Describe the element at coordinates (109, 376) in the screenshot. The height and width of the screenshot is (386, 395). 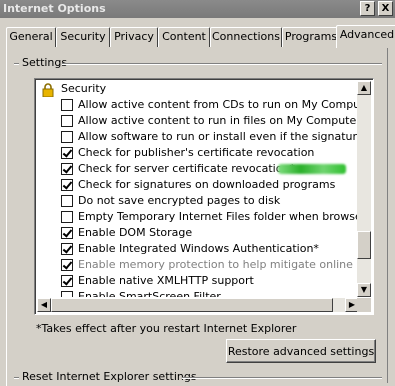
I see `reset-group-label: Reset Internet Explorer settings` at that location.